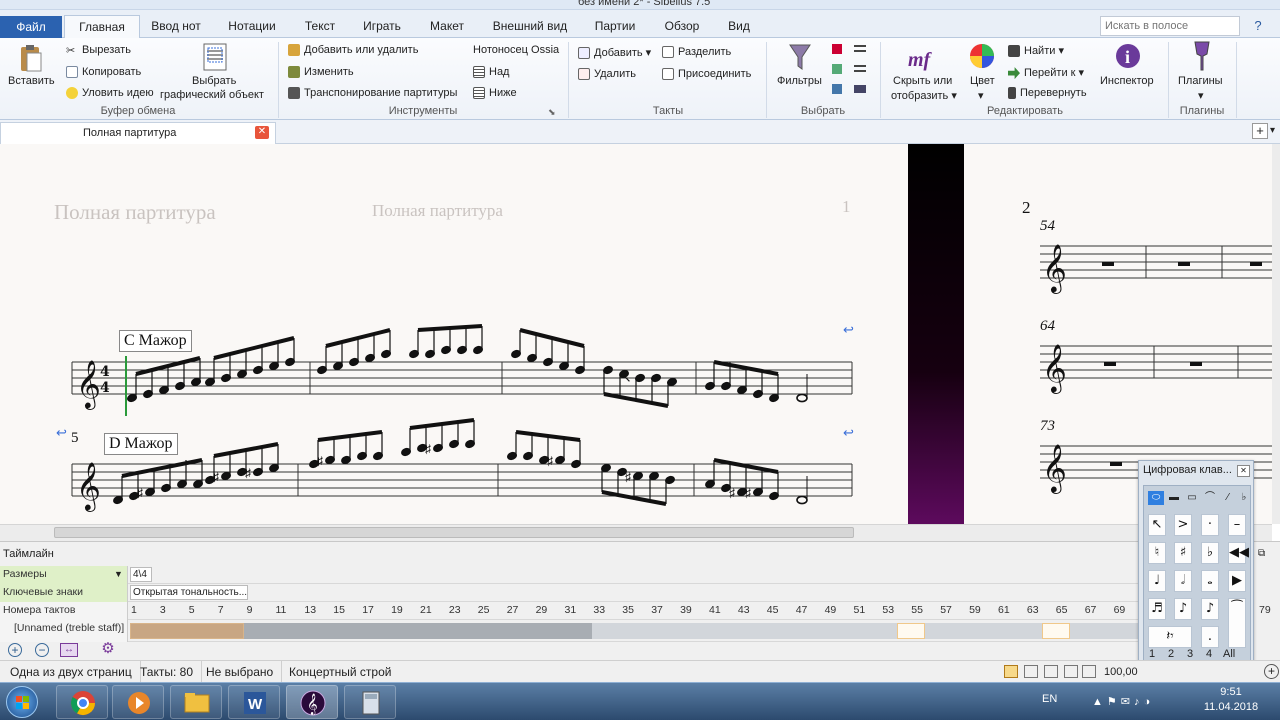 This screenshot has width=1280, height=720. I want to click on tie-icon: ⁀, so click(1237, 623).